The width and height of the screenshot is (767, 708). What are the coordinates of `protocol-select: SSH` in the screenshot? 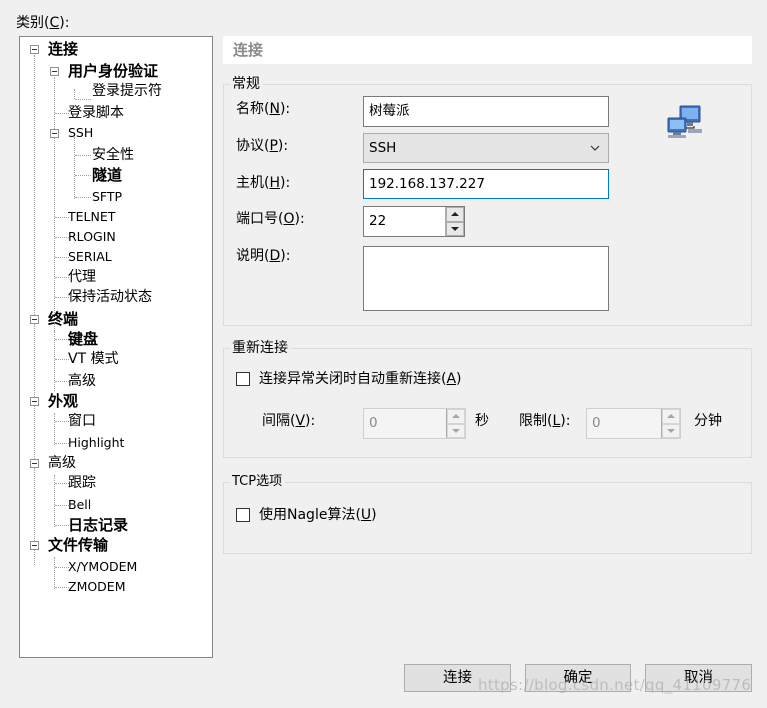 It's located at (486, 148).